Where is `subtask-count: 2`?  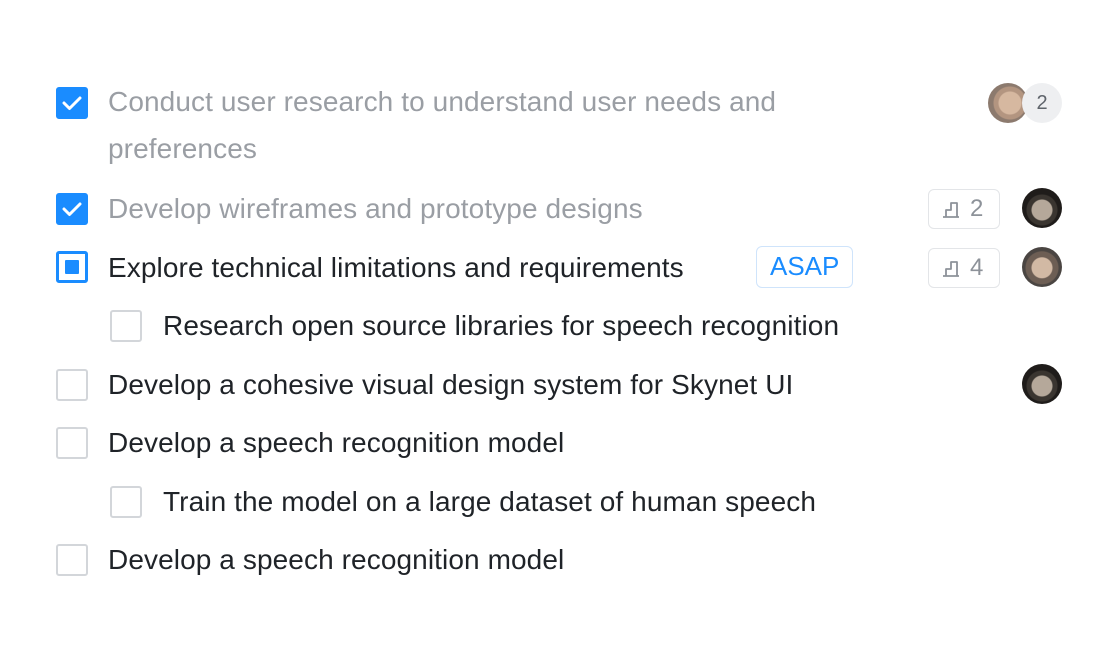
subtask-count: 2 is located at coordinates (977, 208).